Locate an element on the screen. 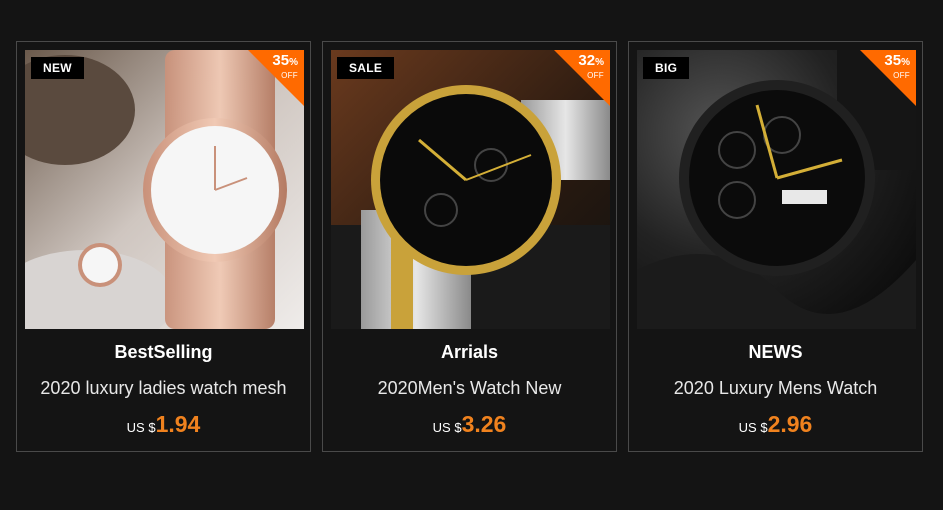  product-price: US $1.94 is located at coordinates (163, 424).